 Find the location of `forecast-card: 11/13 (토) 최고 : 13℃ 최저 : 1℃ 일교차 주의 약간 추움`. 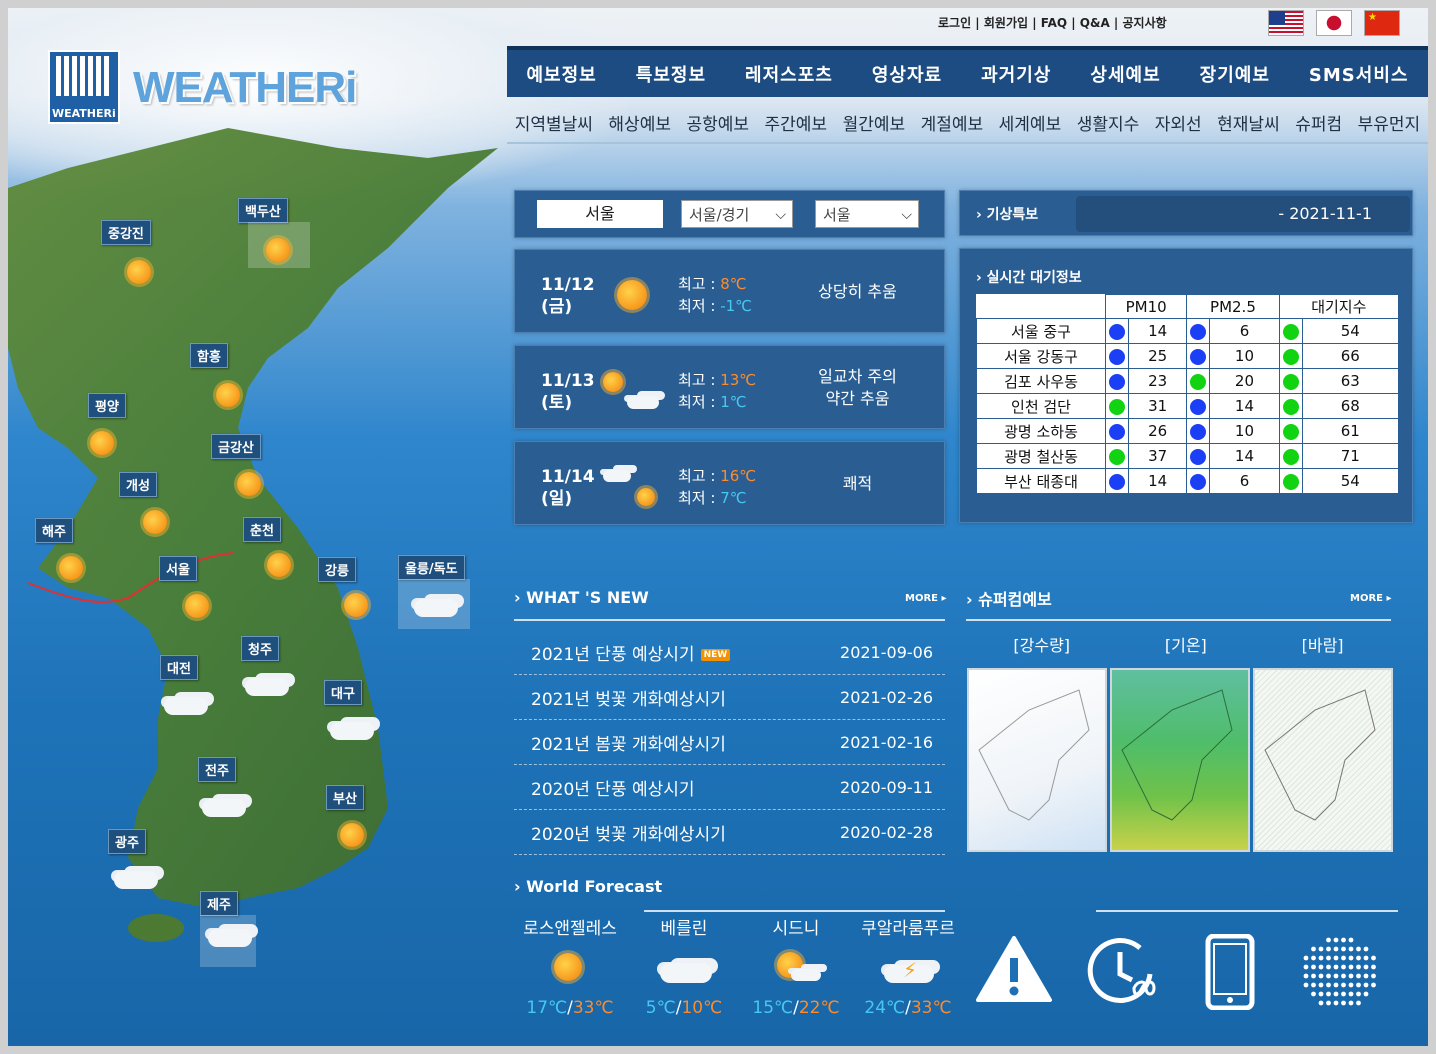

forecast-card: 11/13 (토) 최고 : 13℃ 최저 : 1℃ 일교차 주의 약간 추움 is located at coordinates (729, 387).